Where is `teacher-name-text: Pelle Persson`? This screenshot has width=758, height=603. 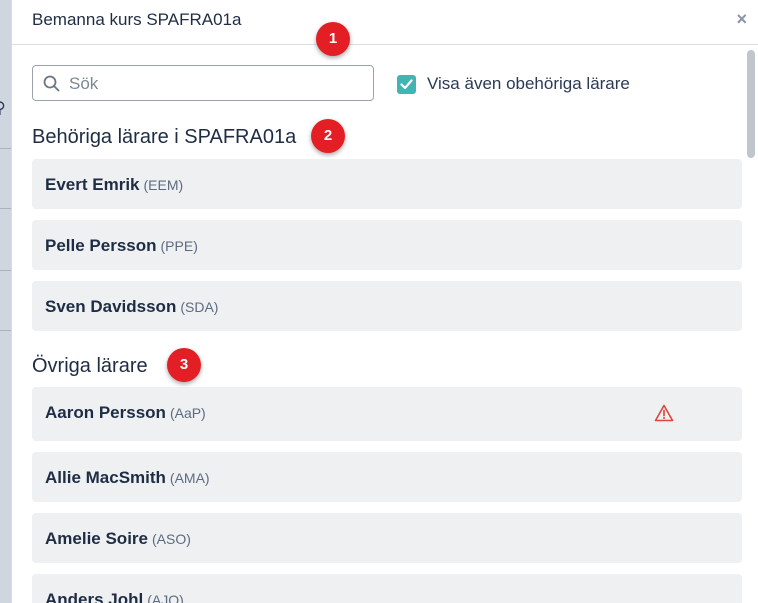
teacher-name-text: Pelle Persson is located at coordinates (101, 245).